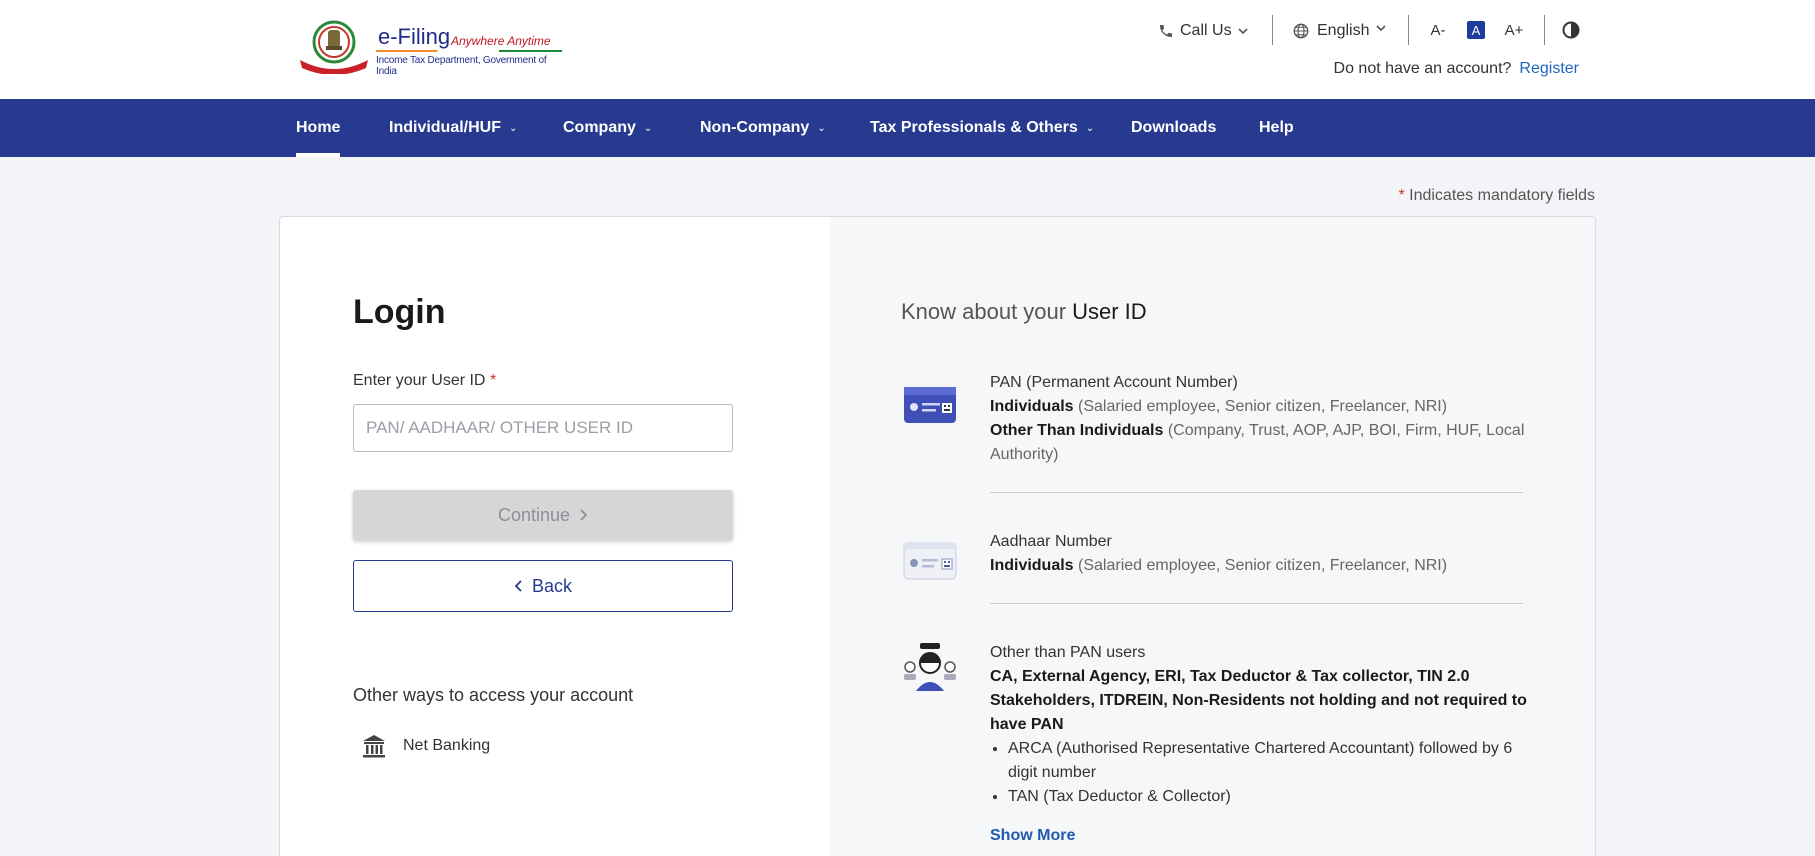 The height and width of the screenshot is (856, 1815). What do you see at coordinates (518, 586) in the screenshot?
I see `chevron-left-icon` at bounding box center [518, 586].